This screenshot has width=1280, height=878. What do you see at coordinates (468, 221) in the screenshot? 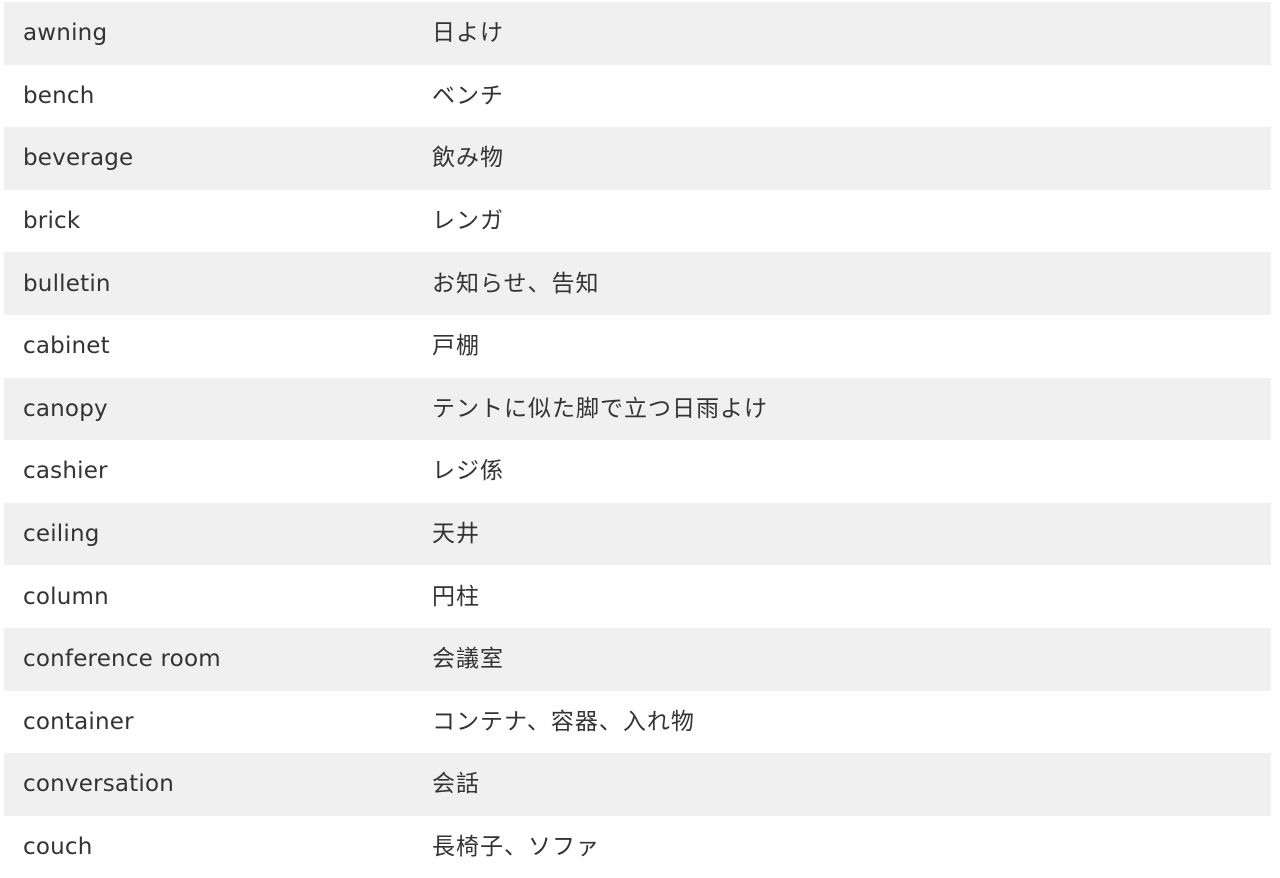
I see `japanese-translation: レンガ` at bounding box center [468, 221].